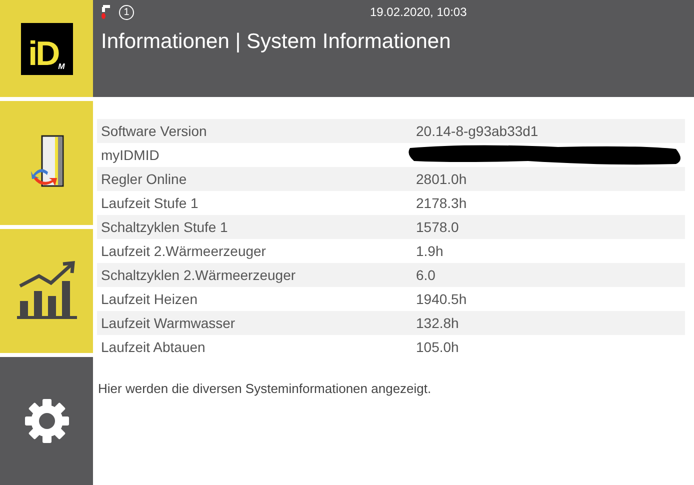 This screenshot has width=694, height=485. I want to click on description-text: Hier werden die diversen Systeminformationen angezeigt., so click(265, 388).